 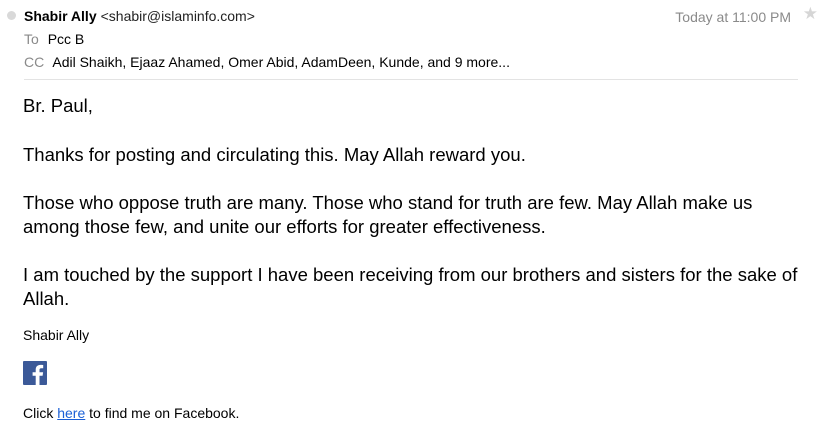 What do you see at coordinates (56, 335) in the screenshot?
I see `signature-name: Shabir Ally` at bounding box center [56, 335].